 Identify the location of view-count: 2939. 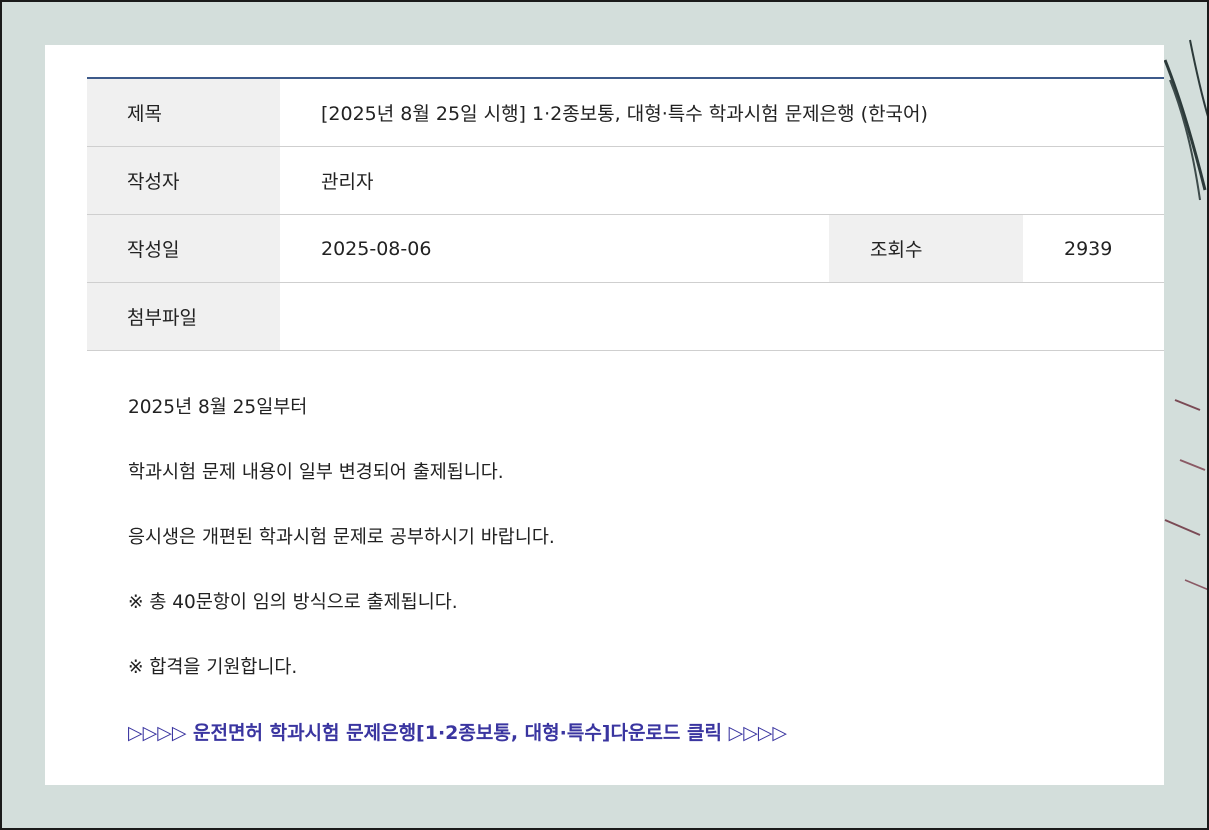
(1093, 248).